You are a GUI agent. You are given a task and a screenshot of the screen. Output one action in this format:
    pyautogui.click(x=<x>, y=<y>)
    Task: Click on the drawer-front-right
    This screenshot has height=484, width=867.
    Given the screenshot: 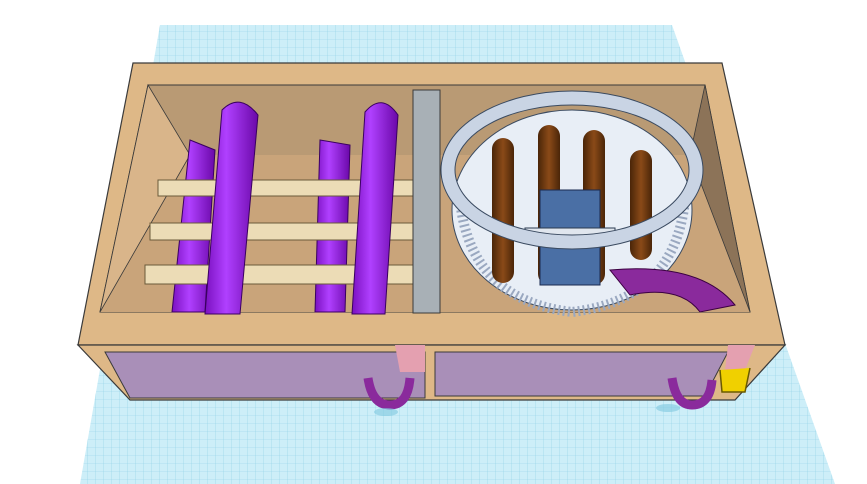 What is the action you would take?
    pyautogui.click(x=581, y=374)
    